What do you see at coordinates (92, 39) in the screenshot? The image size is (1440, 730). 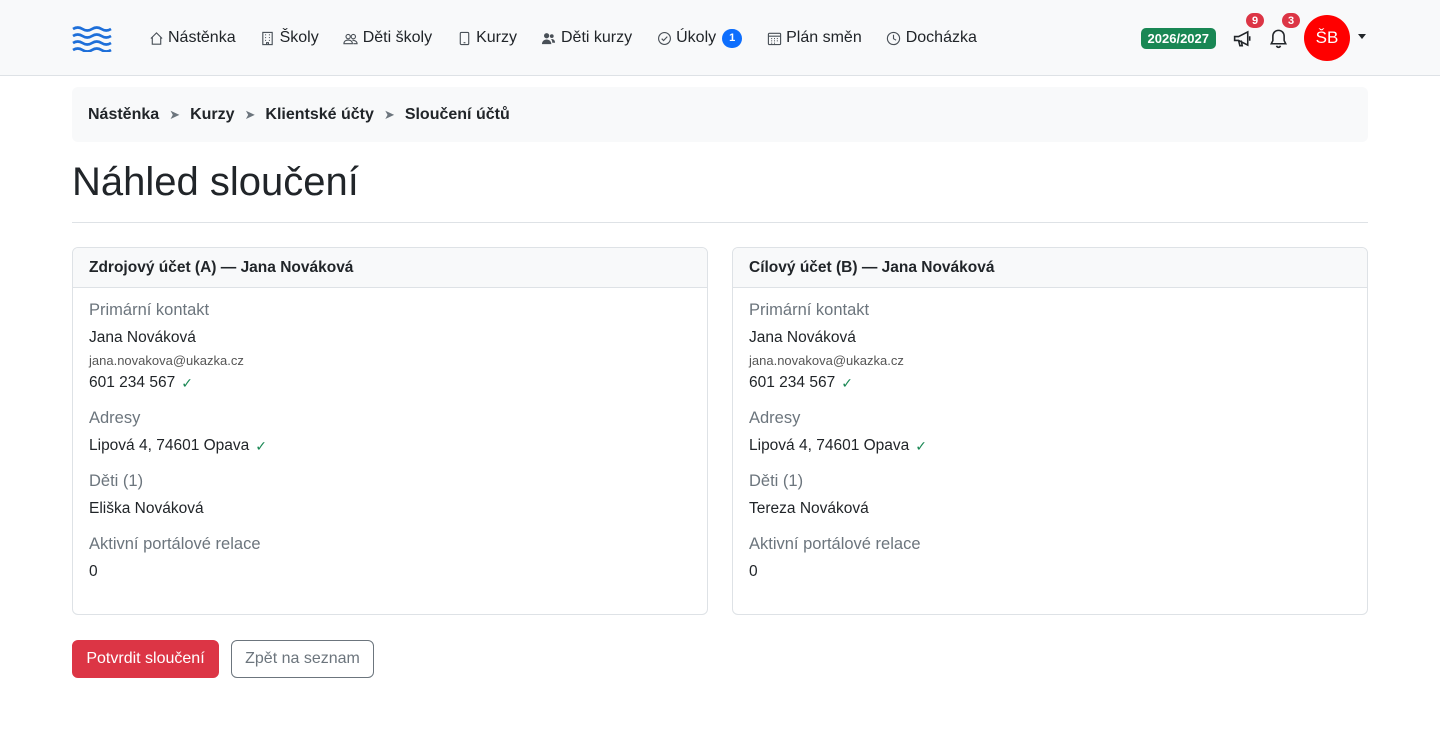 I see `waves-logo-icon` at bounding box center [92, 39].